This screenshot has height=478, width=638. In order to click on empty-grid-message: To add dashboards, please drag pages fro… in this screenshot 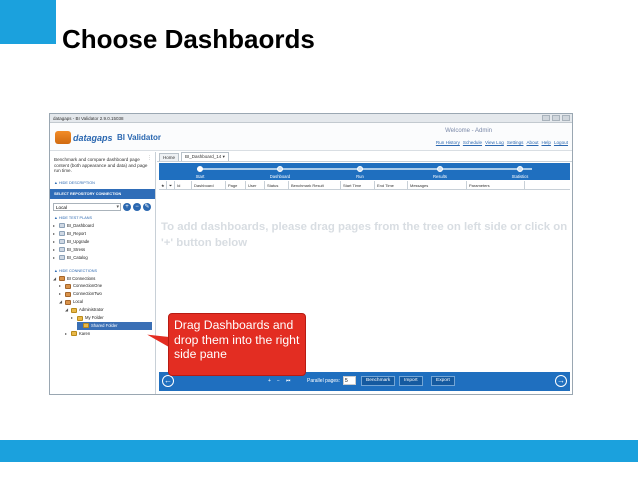, I will do `click(364, 235)`.